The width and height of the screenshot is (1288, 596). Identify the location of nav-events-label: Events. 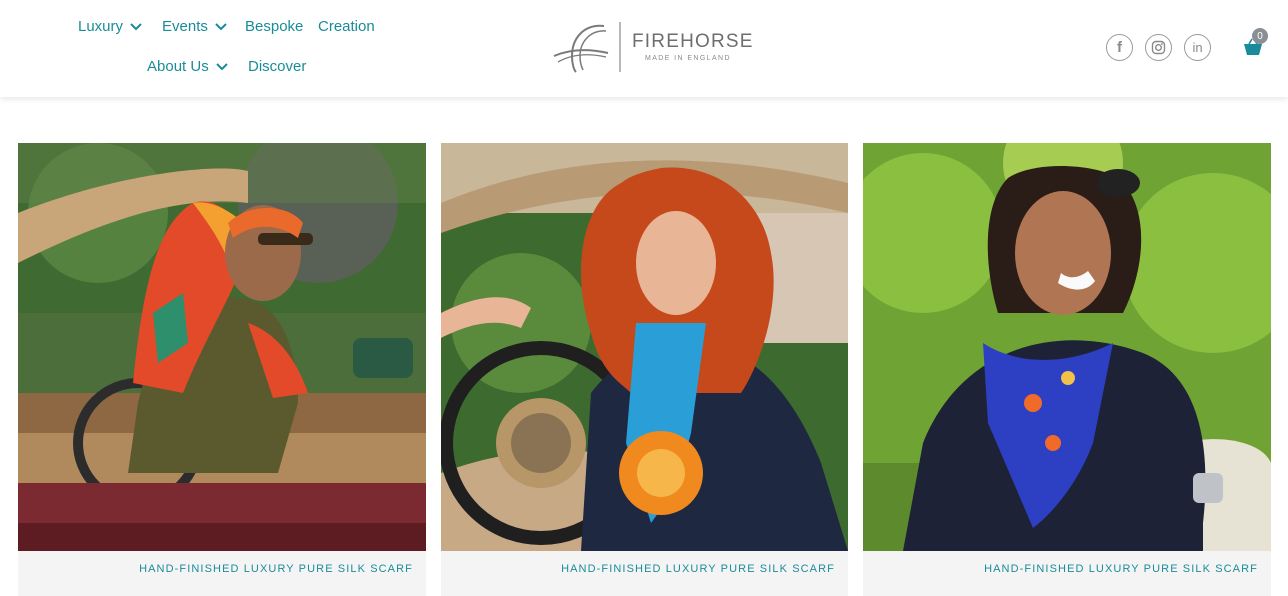
(185, 26).